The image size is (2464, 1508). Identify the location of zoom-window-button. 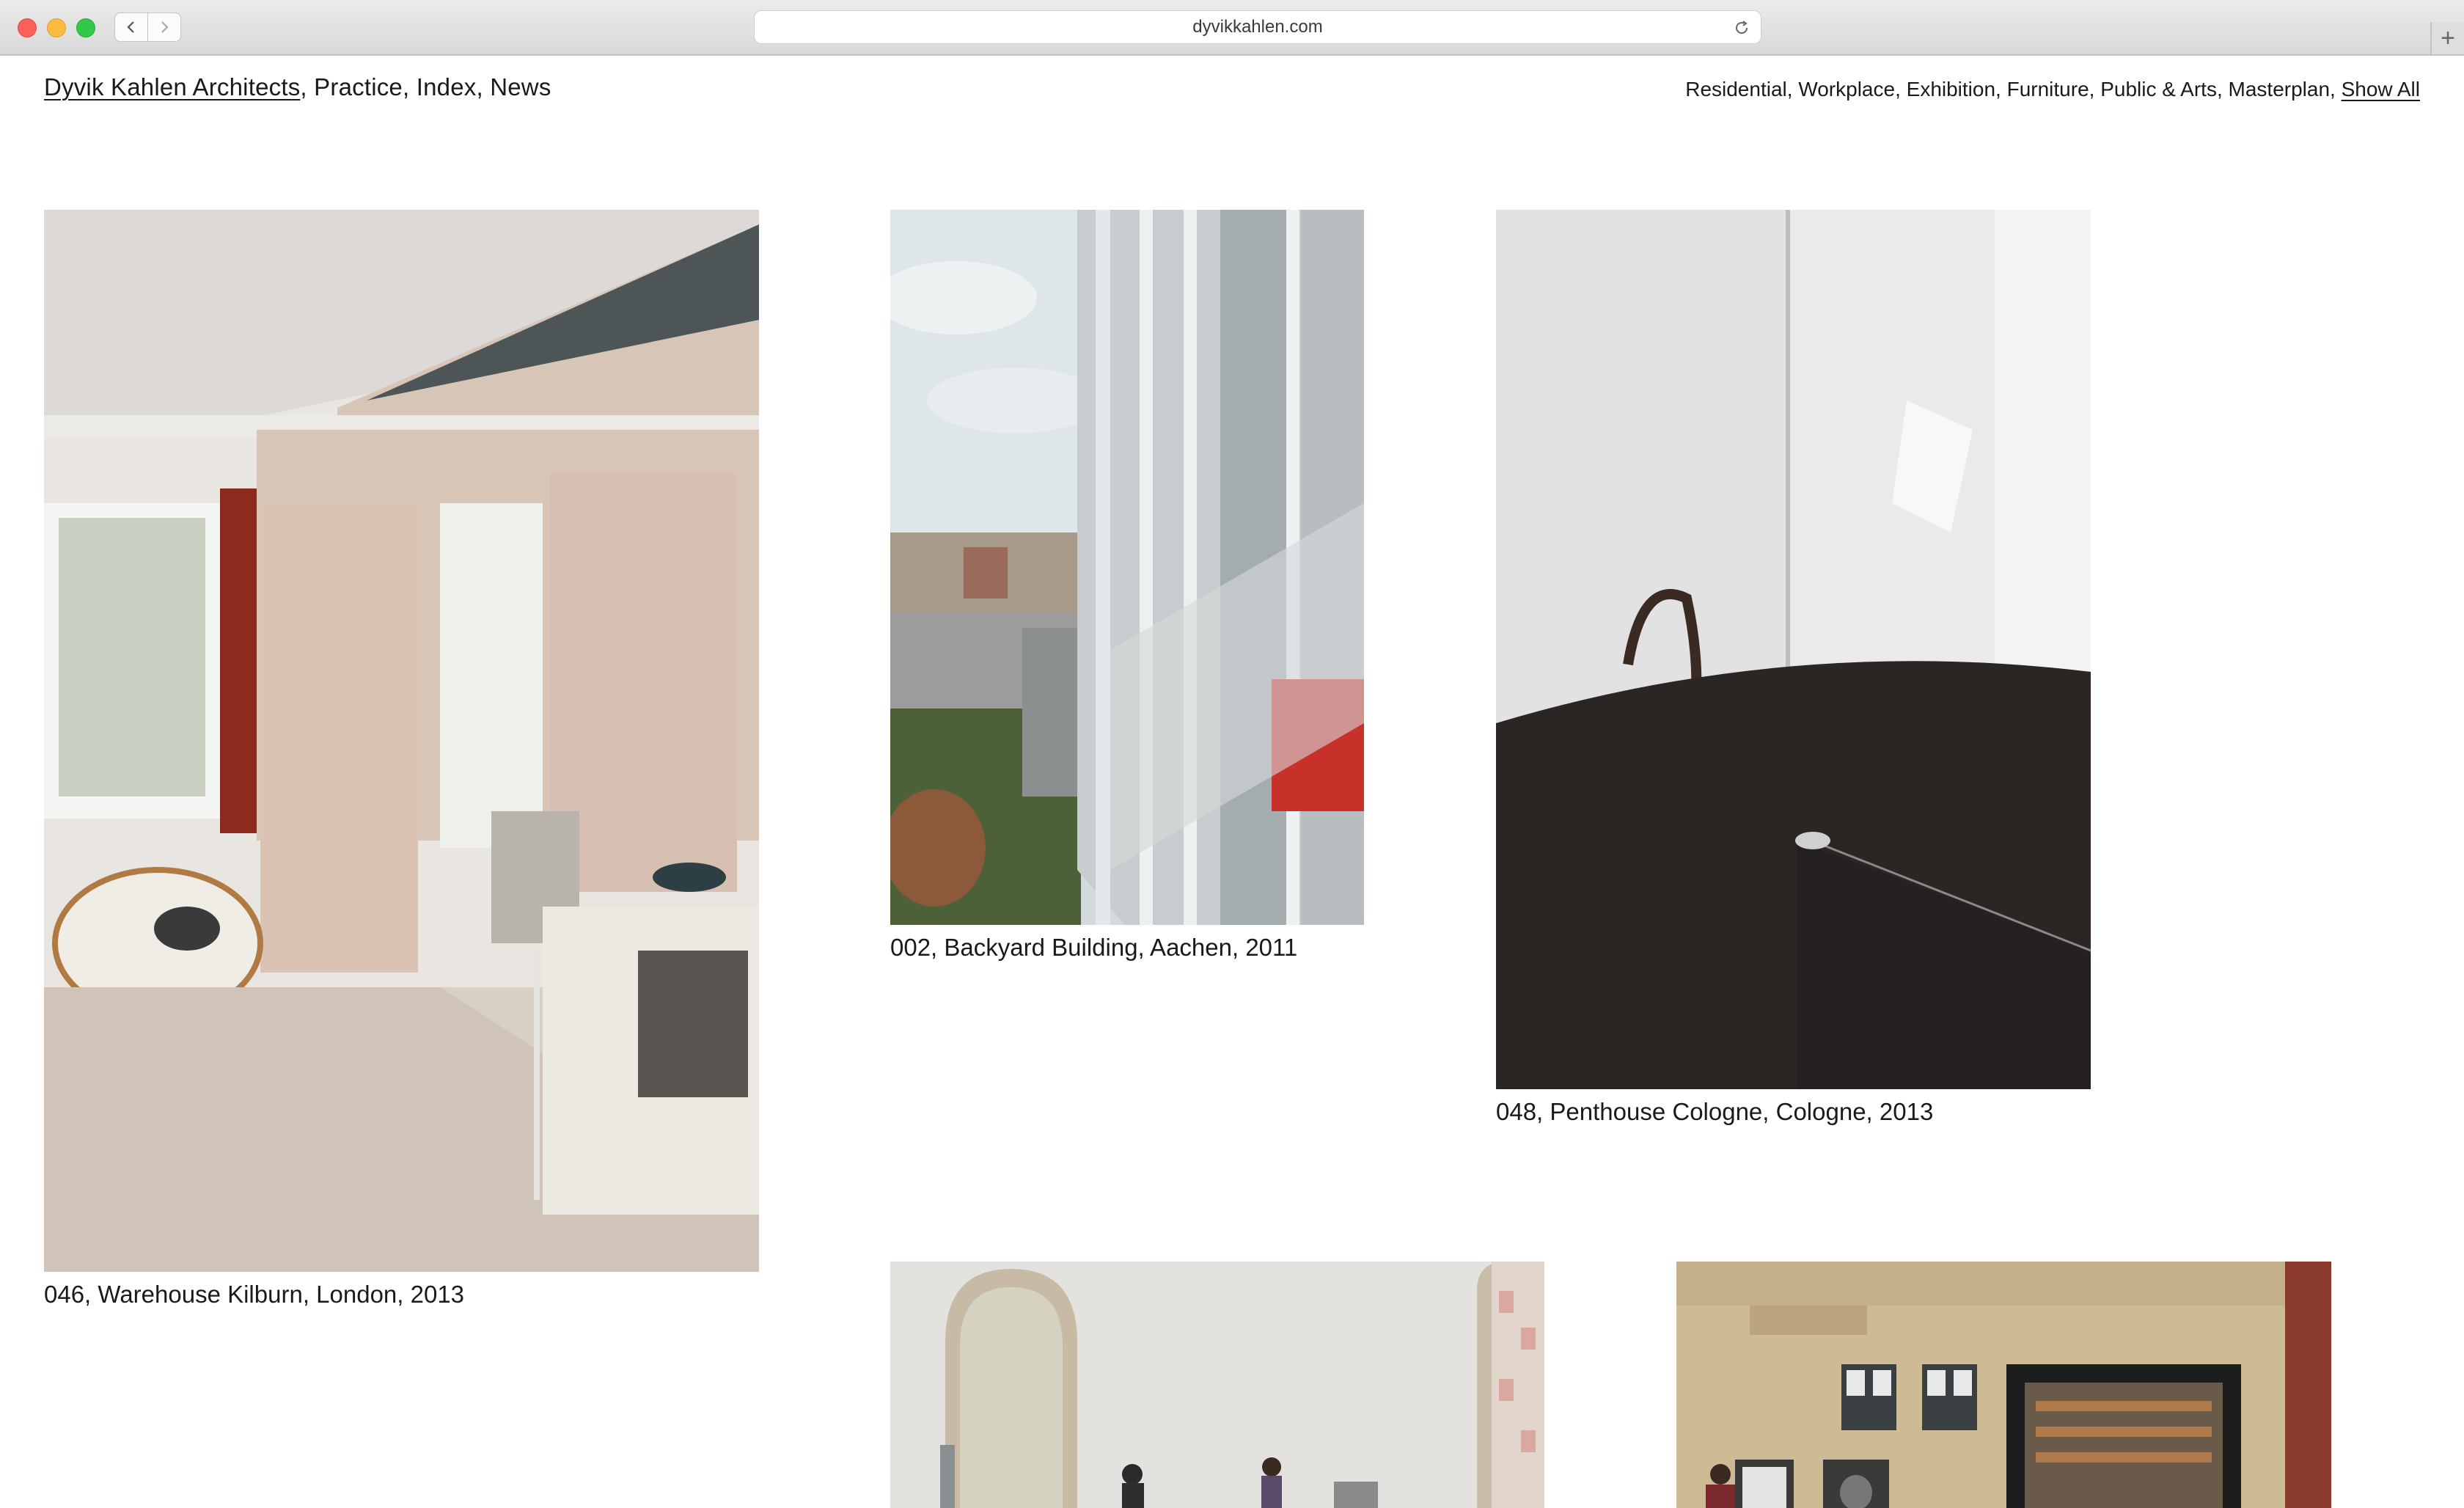
(85, 27).